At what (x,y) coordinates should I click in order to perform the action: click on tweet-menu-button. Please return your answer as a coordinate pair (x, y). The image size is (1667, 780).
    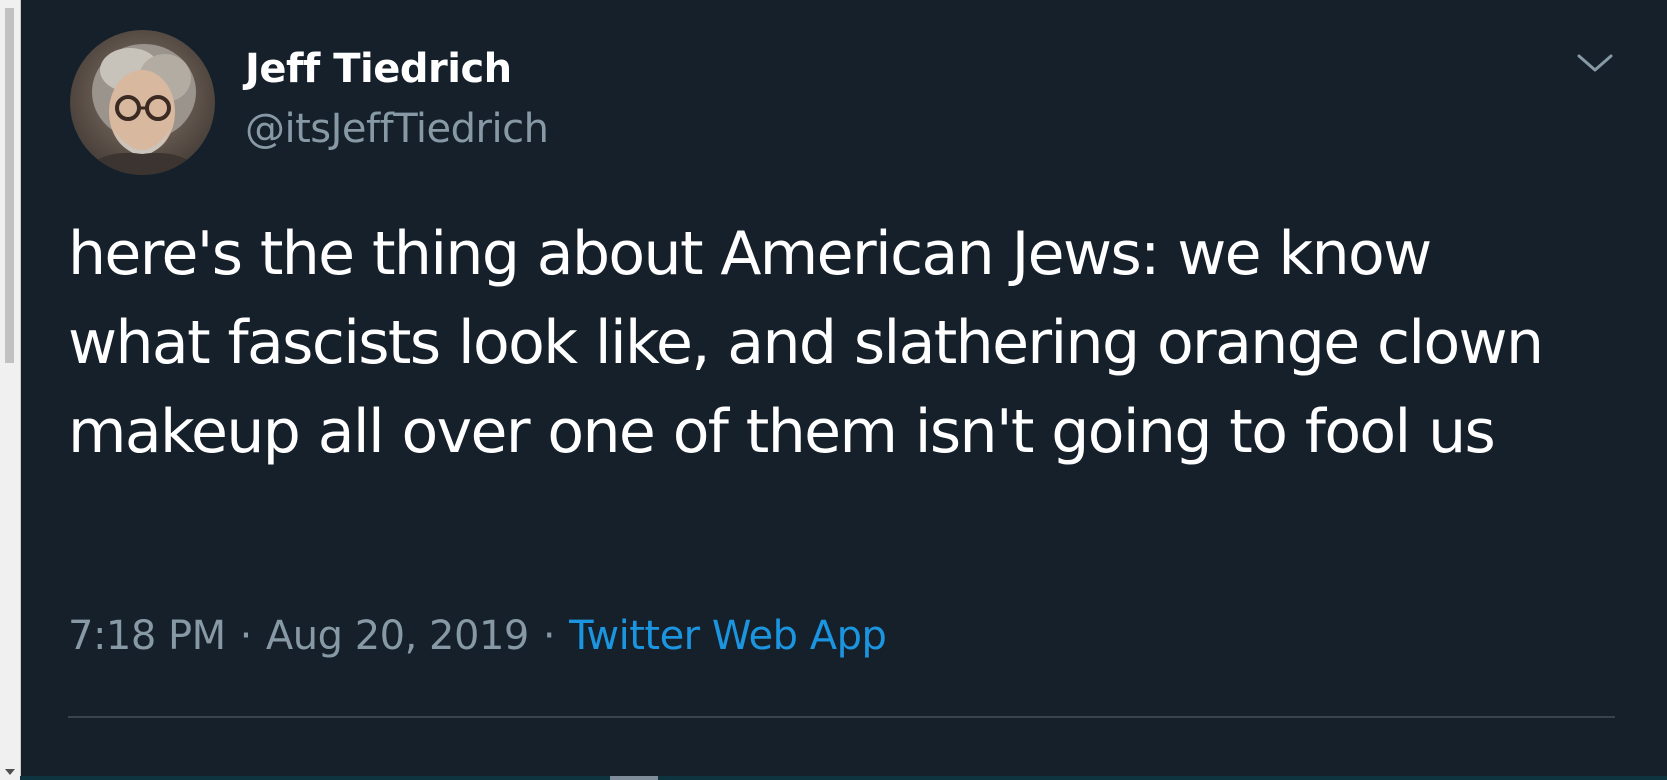
    Looking at the image, I should click on (1595, 63).